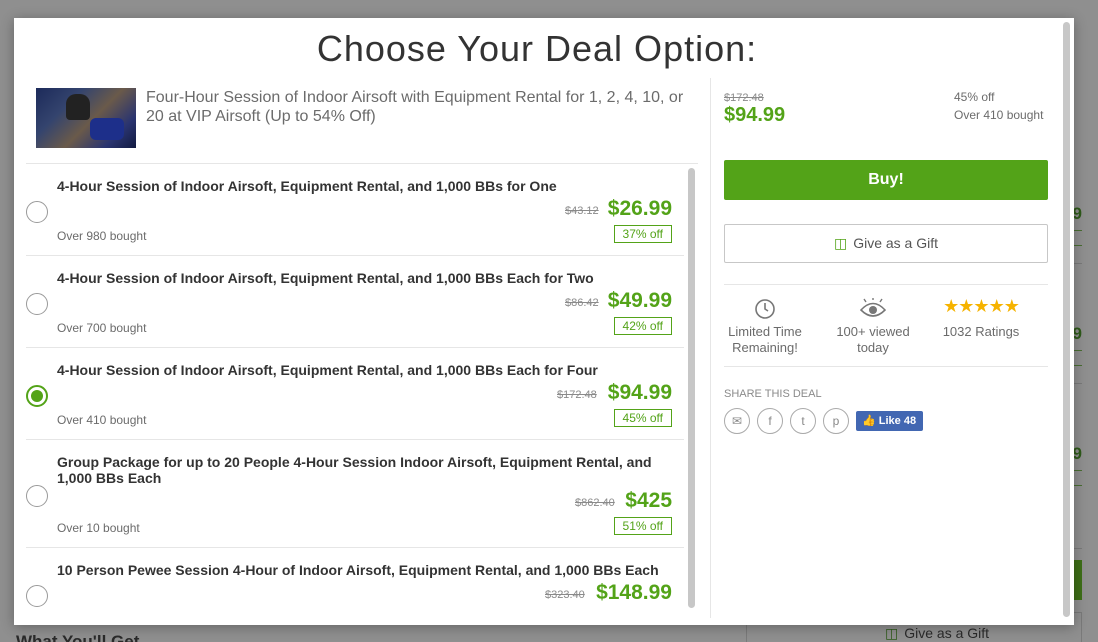 The height and width of the screenshot is (642, 1098). What do you see at coordinates (744, 98) in the screenshot?
I see `summary-old-price: $172.48` at bounding box center [744, 98].